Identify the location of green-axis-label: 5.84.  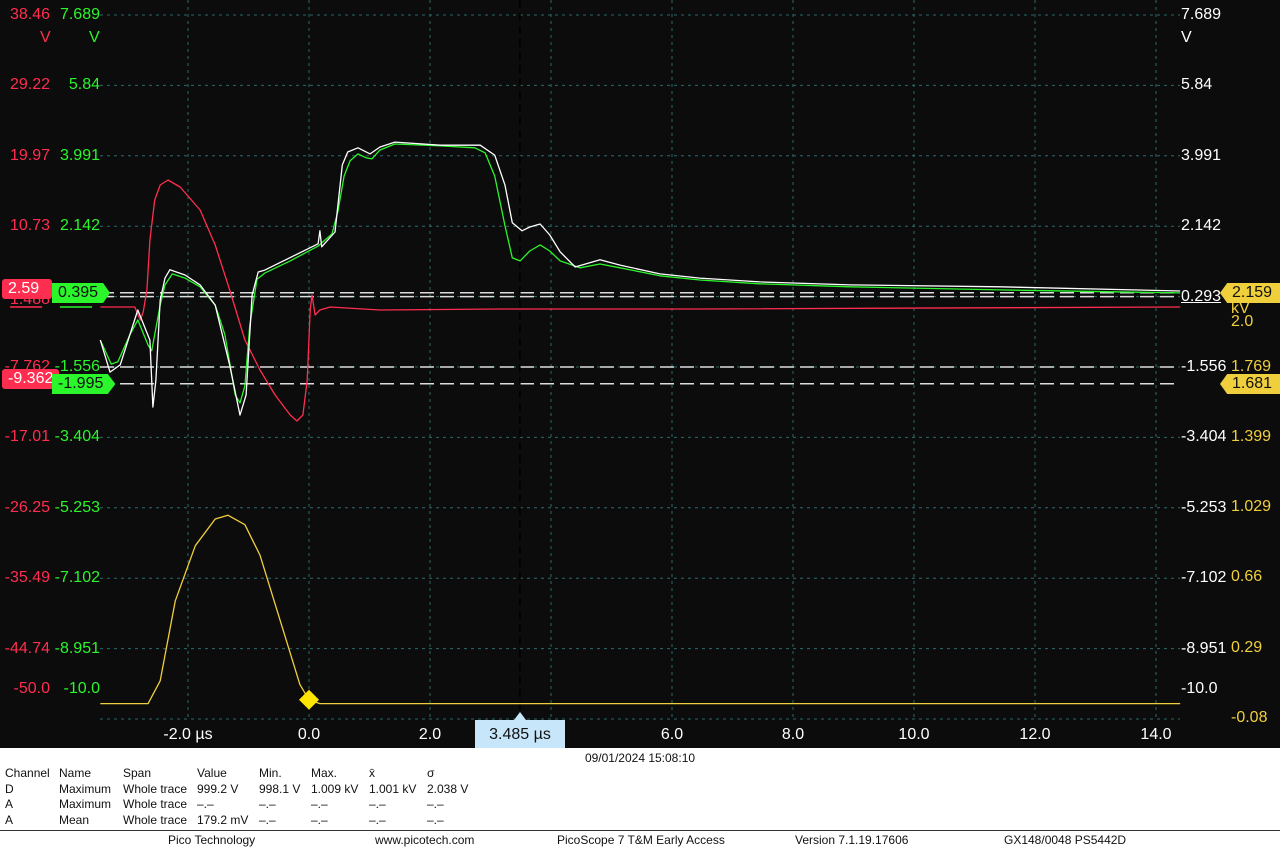
(84, 85).